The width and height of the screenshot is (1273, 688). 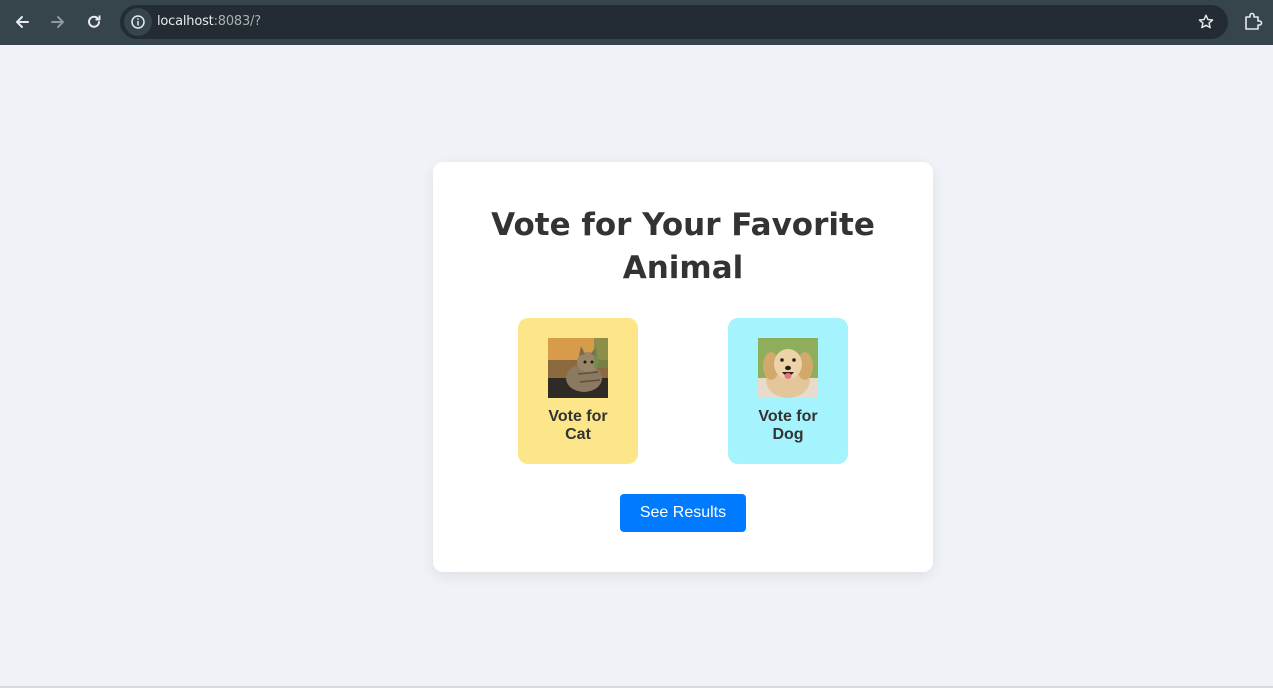 I want to click on vote-cat-label-line2: Cat, so click(x=578, y=434).